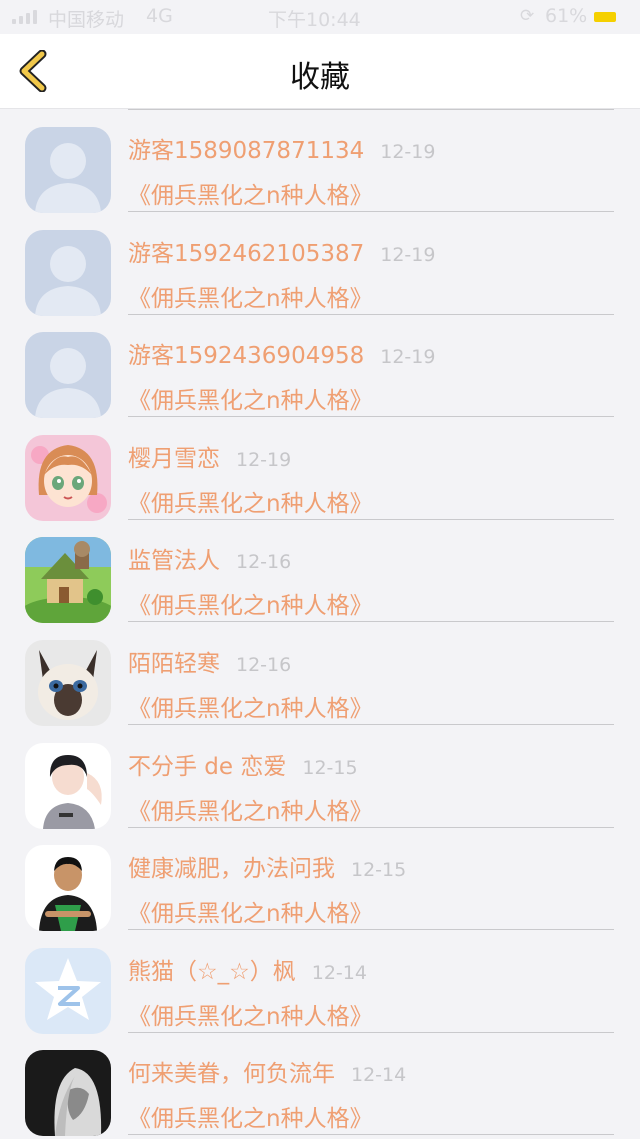  Describe the element at coordinates (86, 20) in the screenshot. I see `carrier-label: 中国移动` at that location.